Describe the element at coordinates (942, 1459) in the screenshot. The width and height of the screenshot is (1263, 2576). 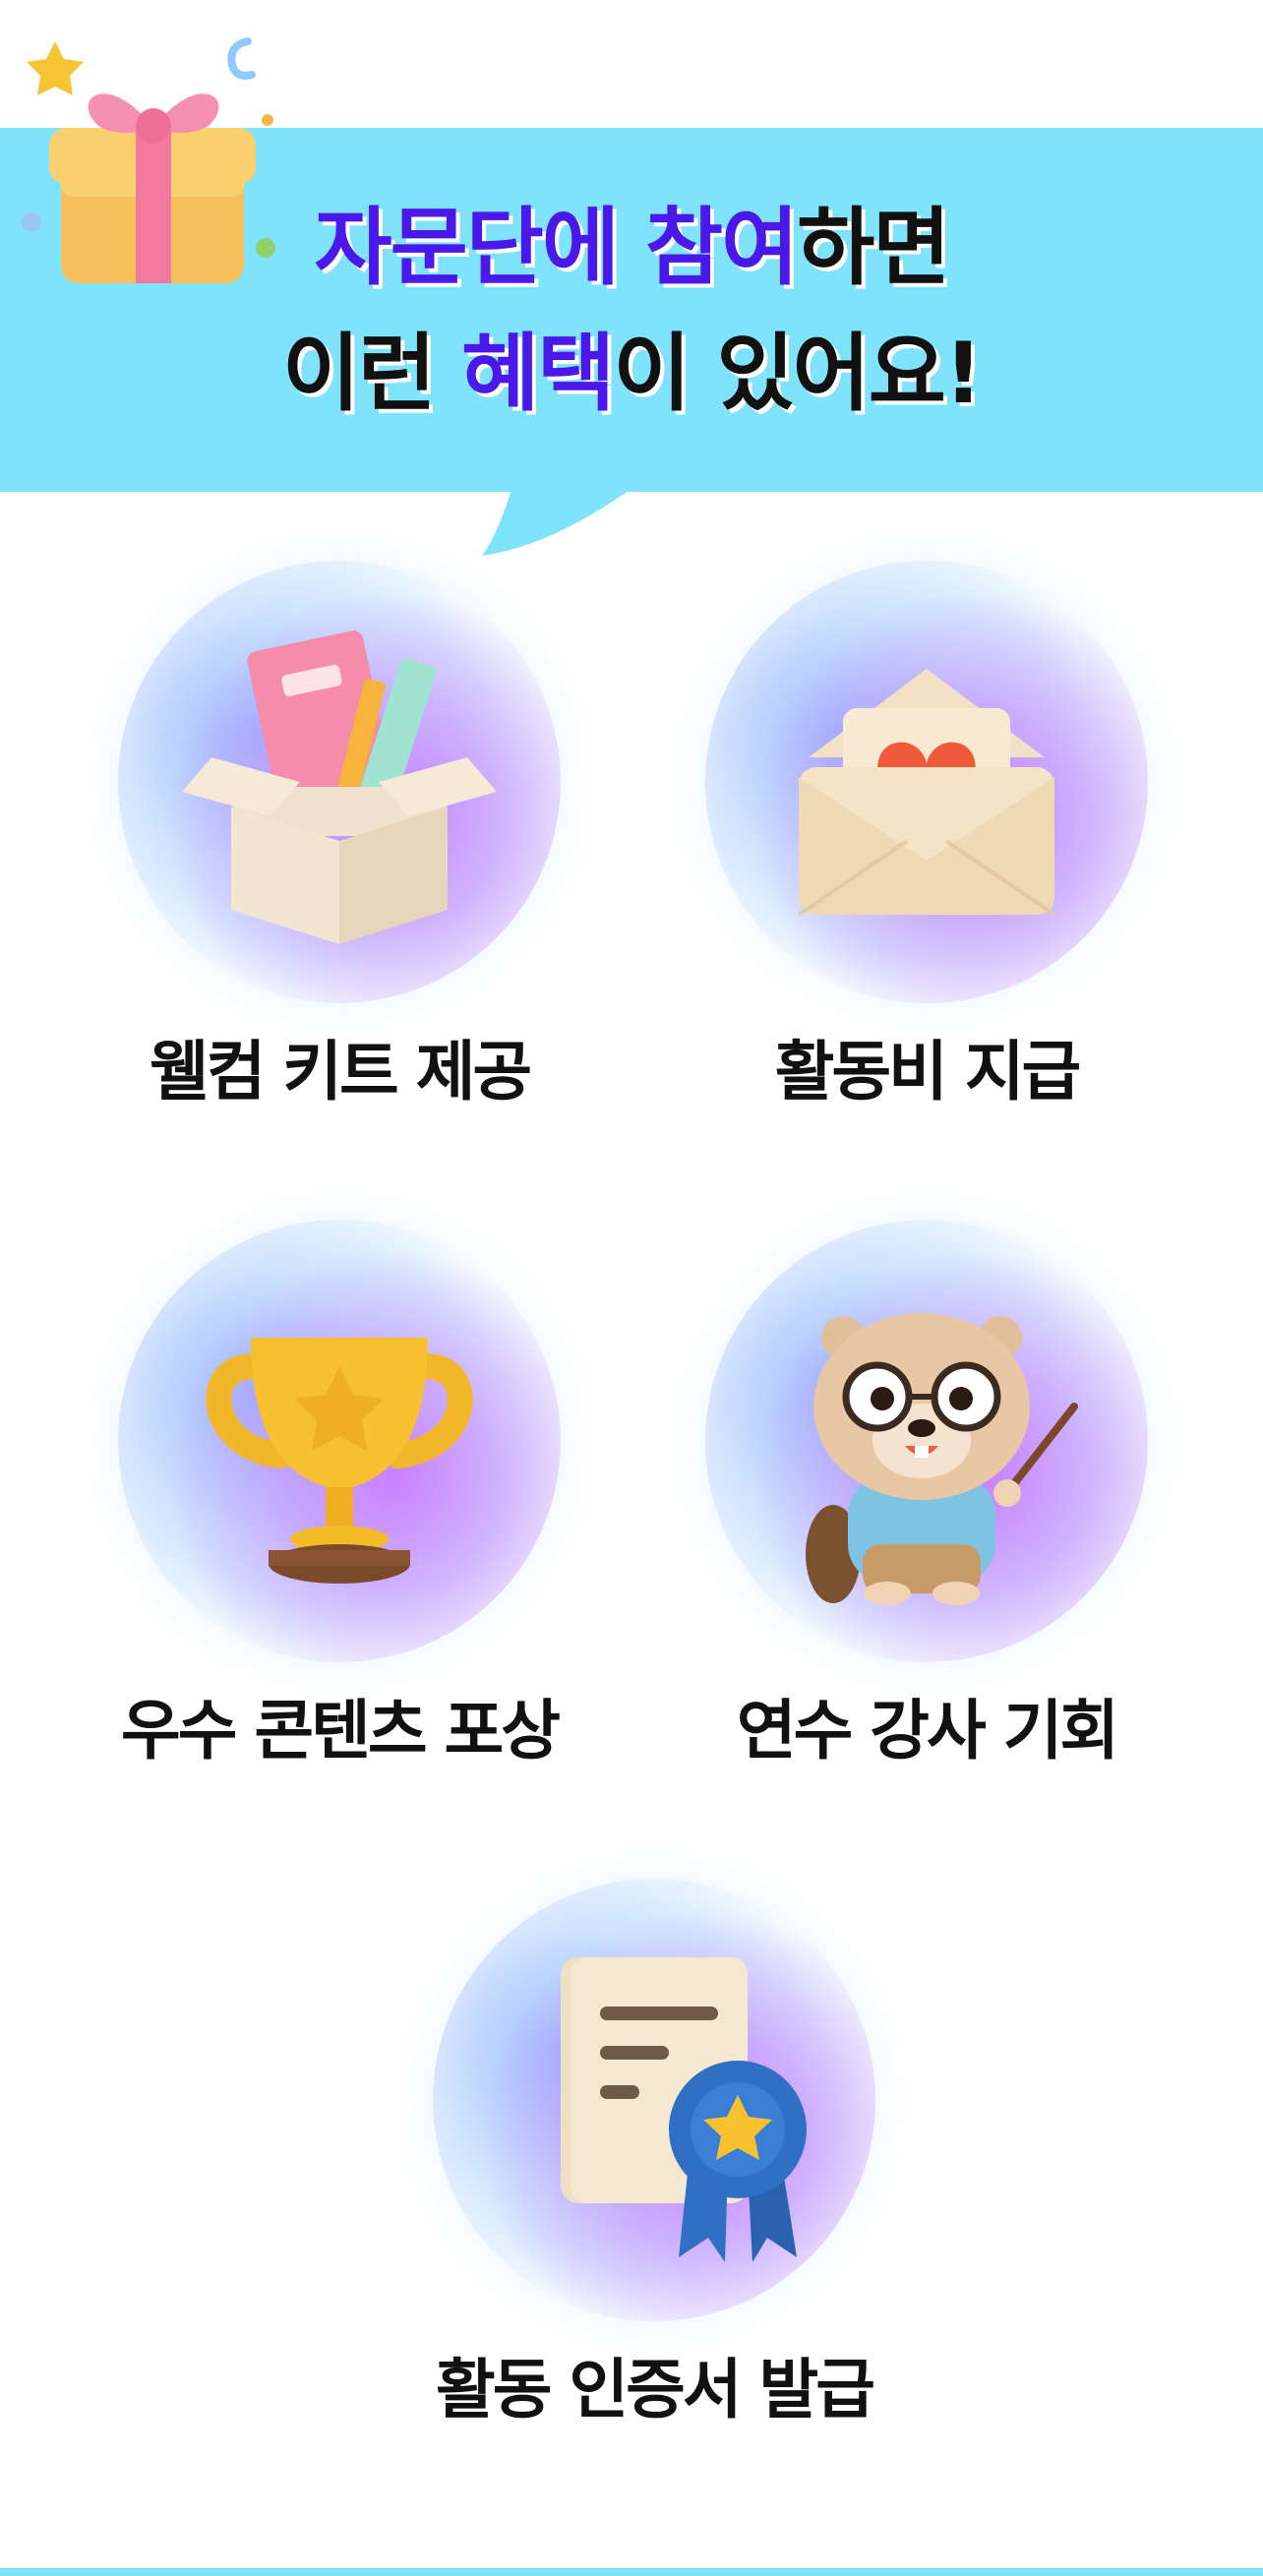
I see `beaver-teacher-icon` at that location.